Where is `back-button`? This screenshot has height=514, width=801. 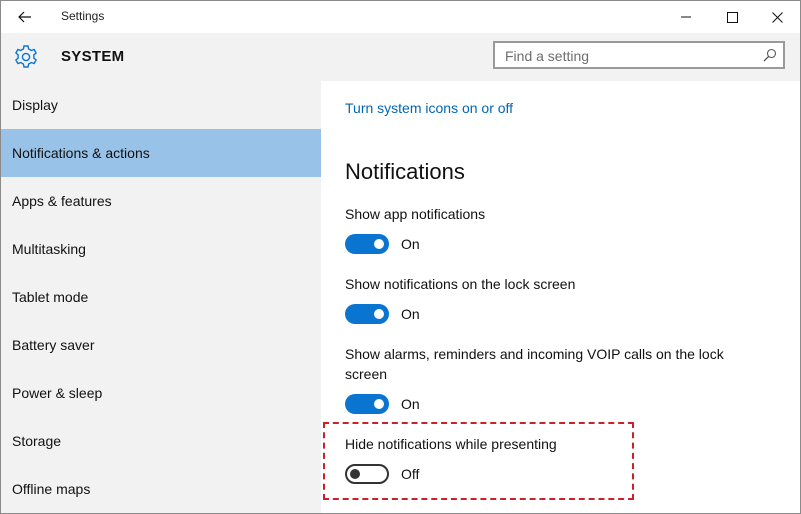 back-button is located at coordinates (25, 17).